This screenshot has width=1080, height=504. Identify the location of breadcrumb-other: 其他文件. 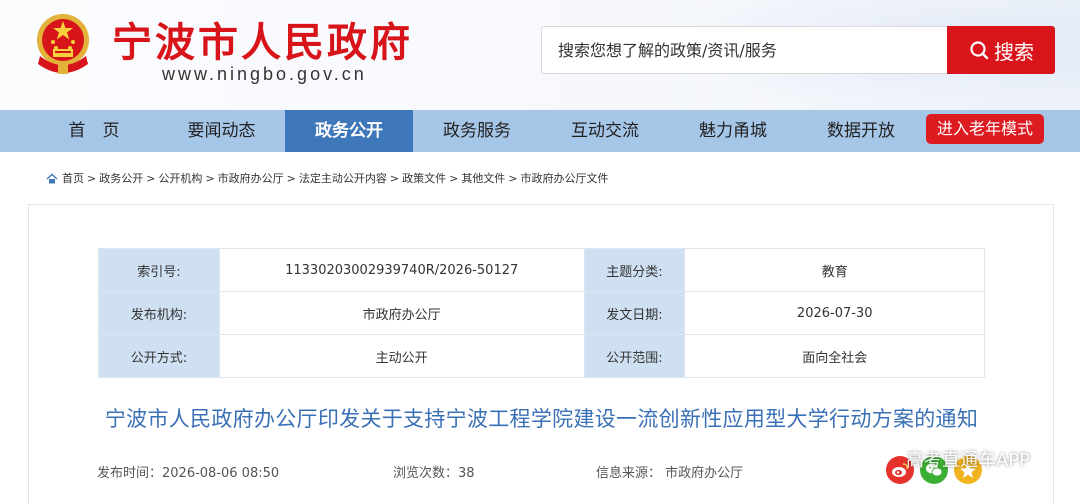
(483, 178).